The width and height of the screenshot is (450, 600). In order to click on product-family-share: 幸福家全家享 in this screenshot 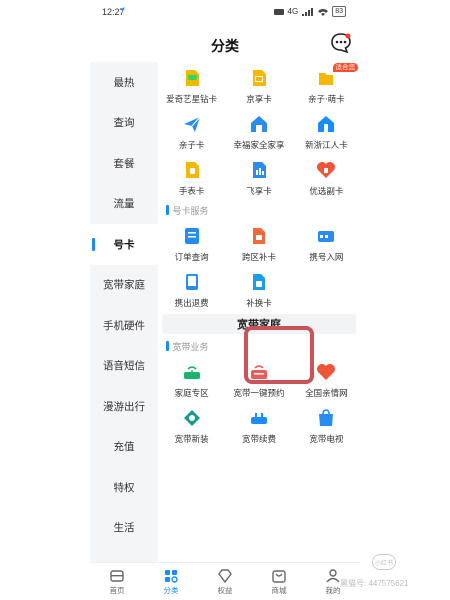, I will do `click(258, 131)`.